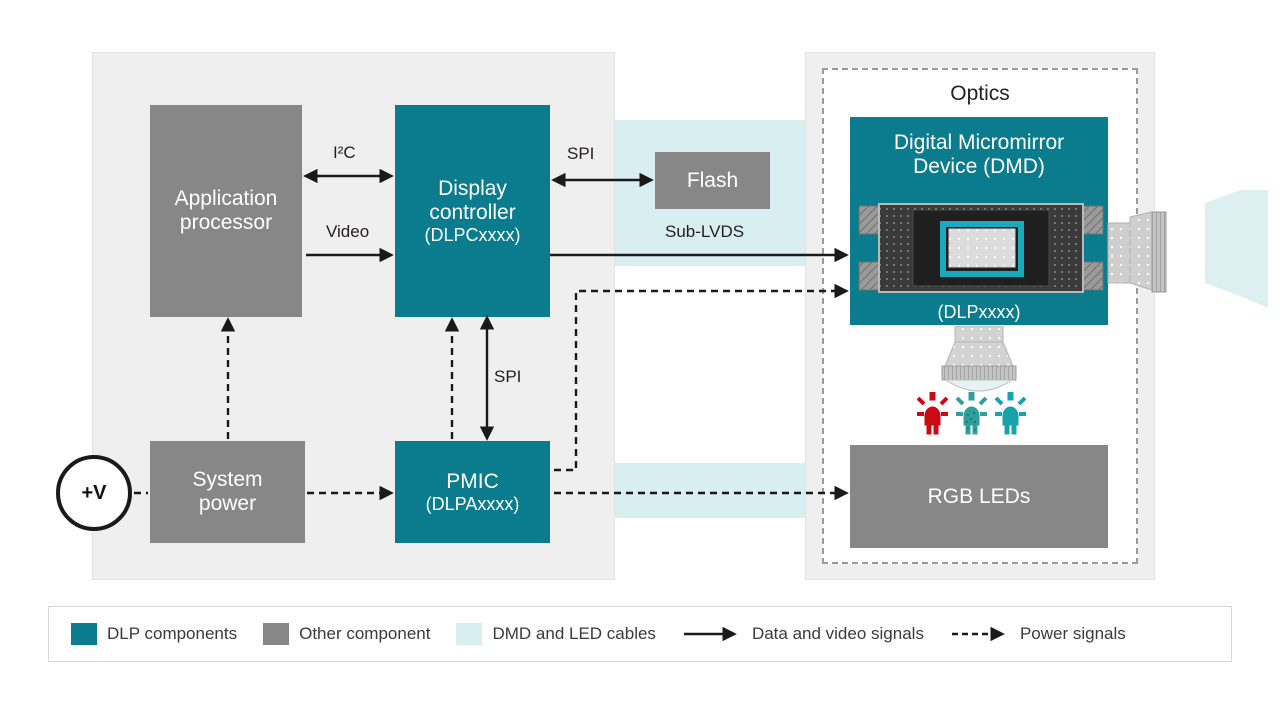  I want to click on block-pmic: PMIC (DLPAxxxx), so click(472, 492).